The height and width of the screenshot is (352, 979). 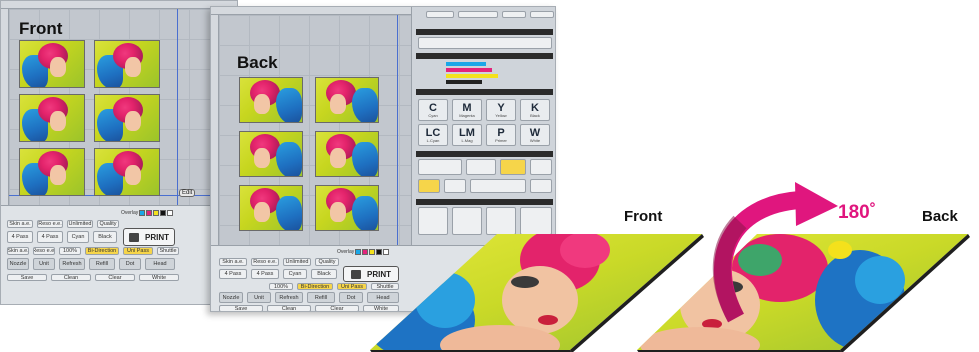 What do you see at coordinates (816, 204) in the screenshot?
I see `rotation-arrowhead` at bounding box center [816, 204].